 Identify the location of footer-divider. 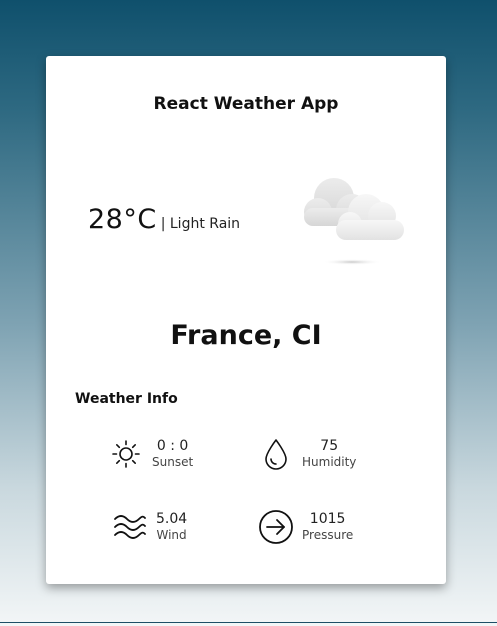
(248, 622).